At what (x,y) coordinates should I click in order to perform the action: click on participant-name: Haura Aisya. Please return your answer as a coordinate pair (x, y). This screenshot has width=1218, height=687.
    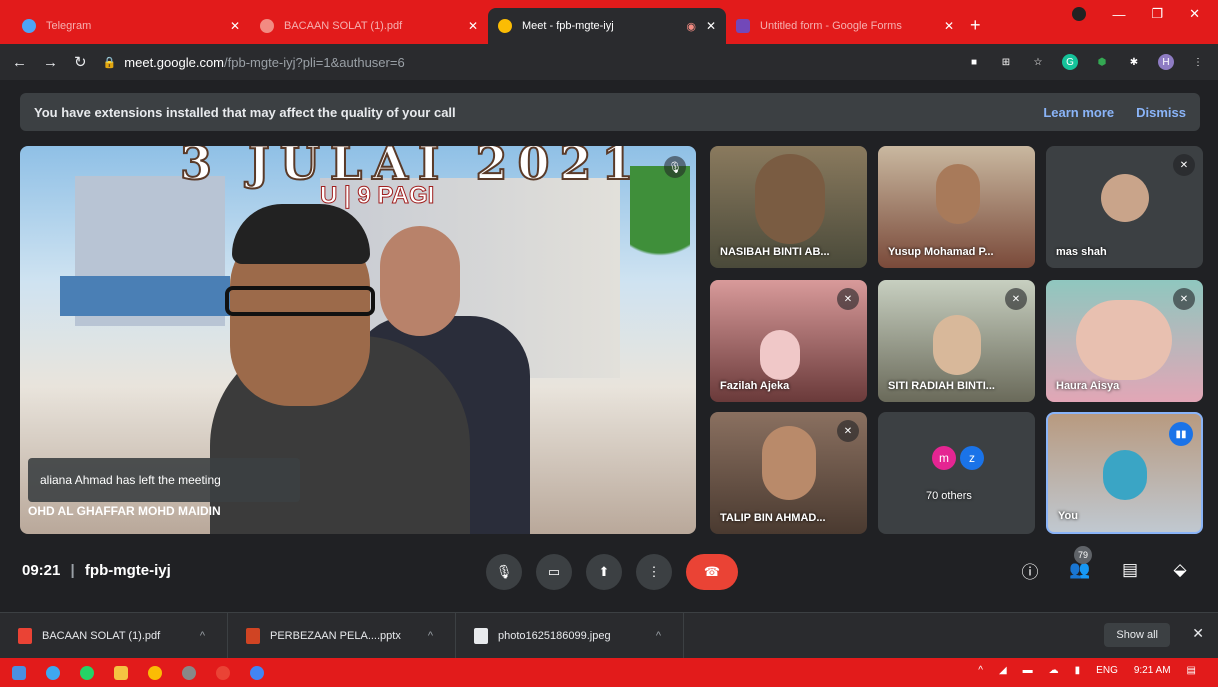
    Looking at the image, I should click on (1088, 386).